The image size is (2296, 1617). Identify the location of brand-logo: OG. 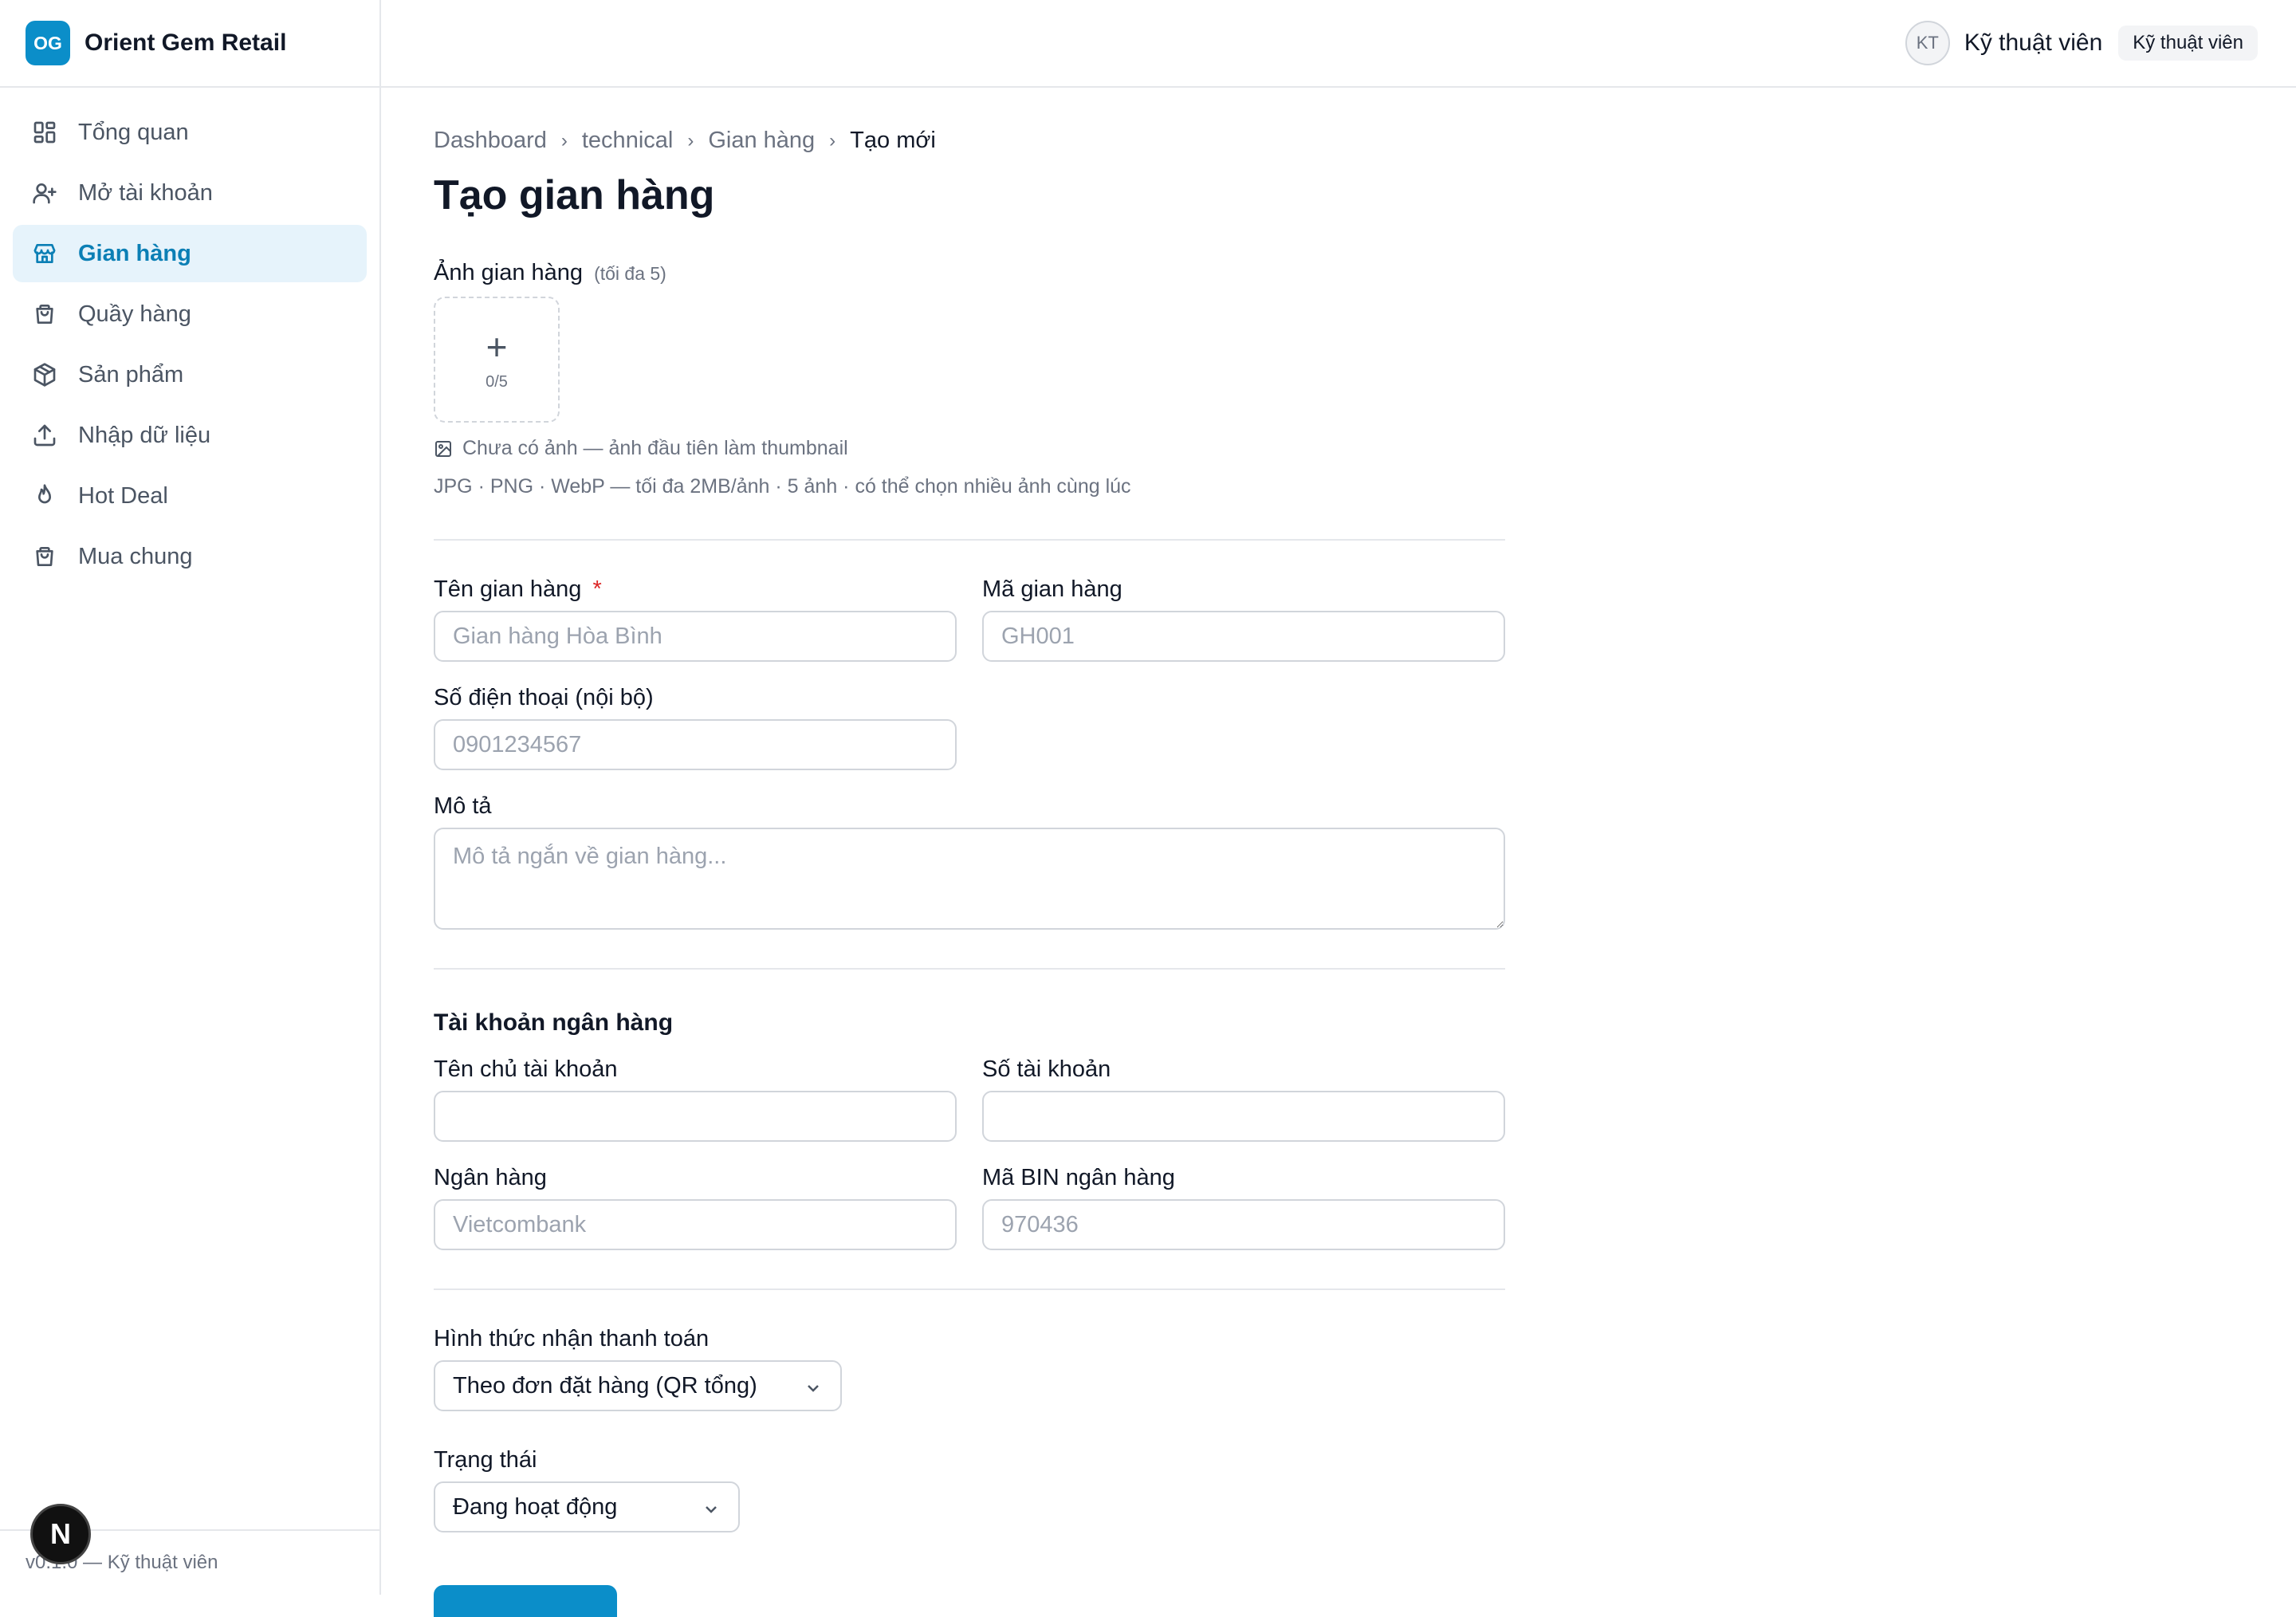
(48, 43).